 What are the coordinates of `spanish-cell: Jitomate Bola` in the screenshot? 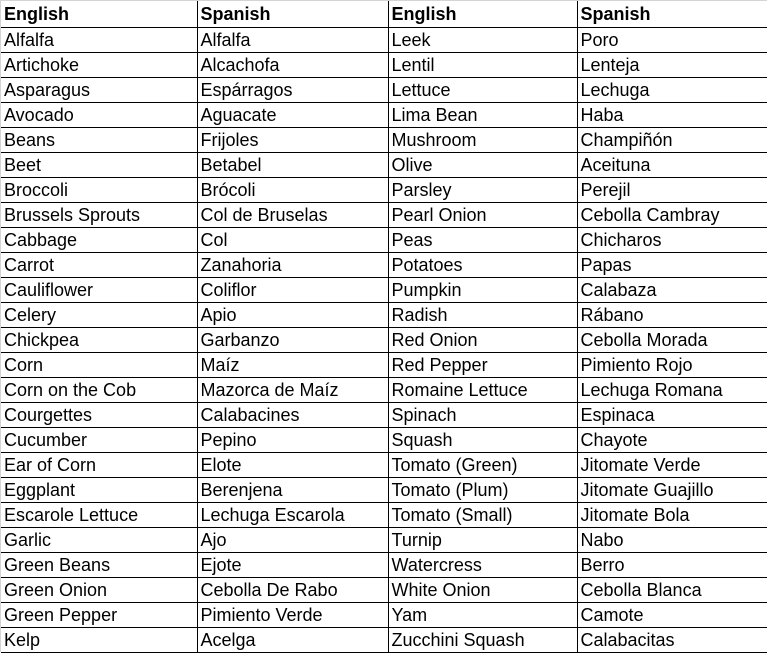 It's located at (672, 515).